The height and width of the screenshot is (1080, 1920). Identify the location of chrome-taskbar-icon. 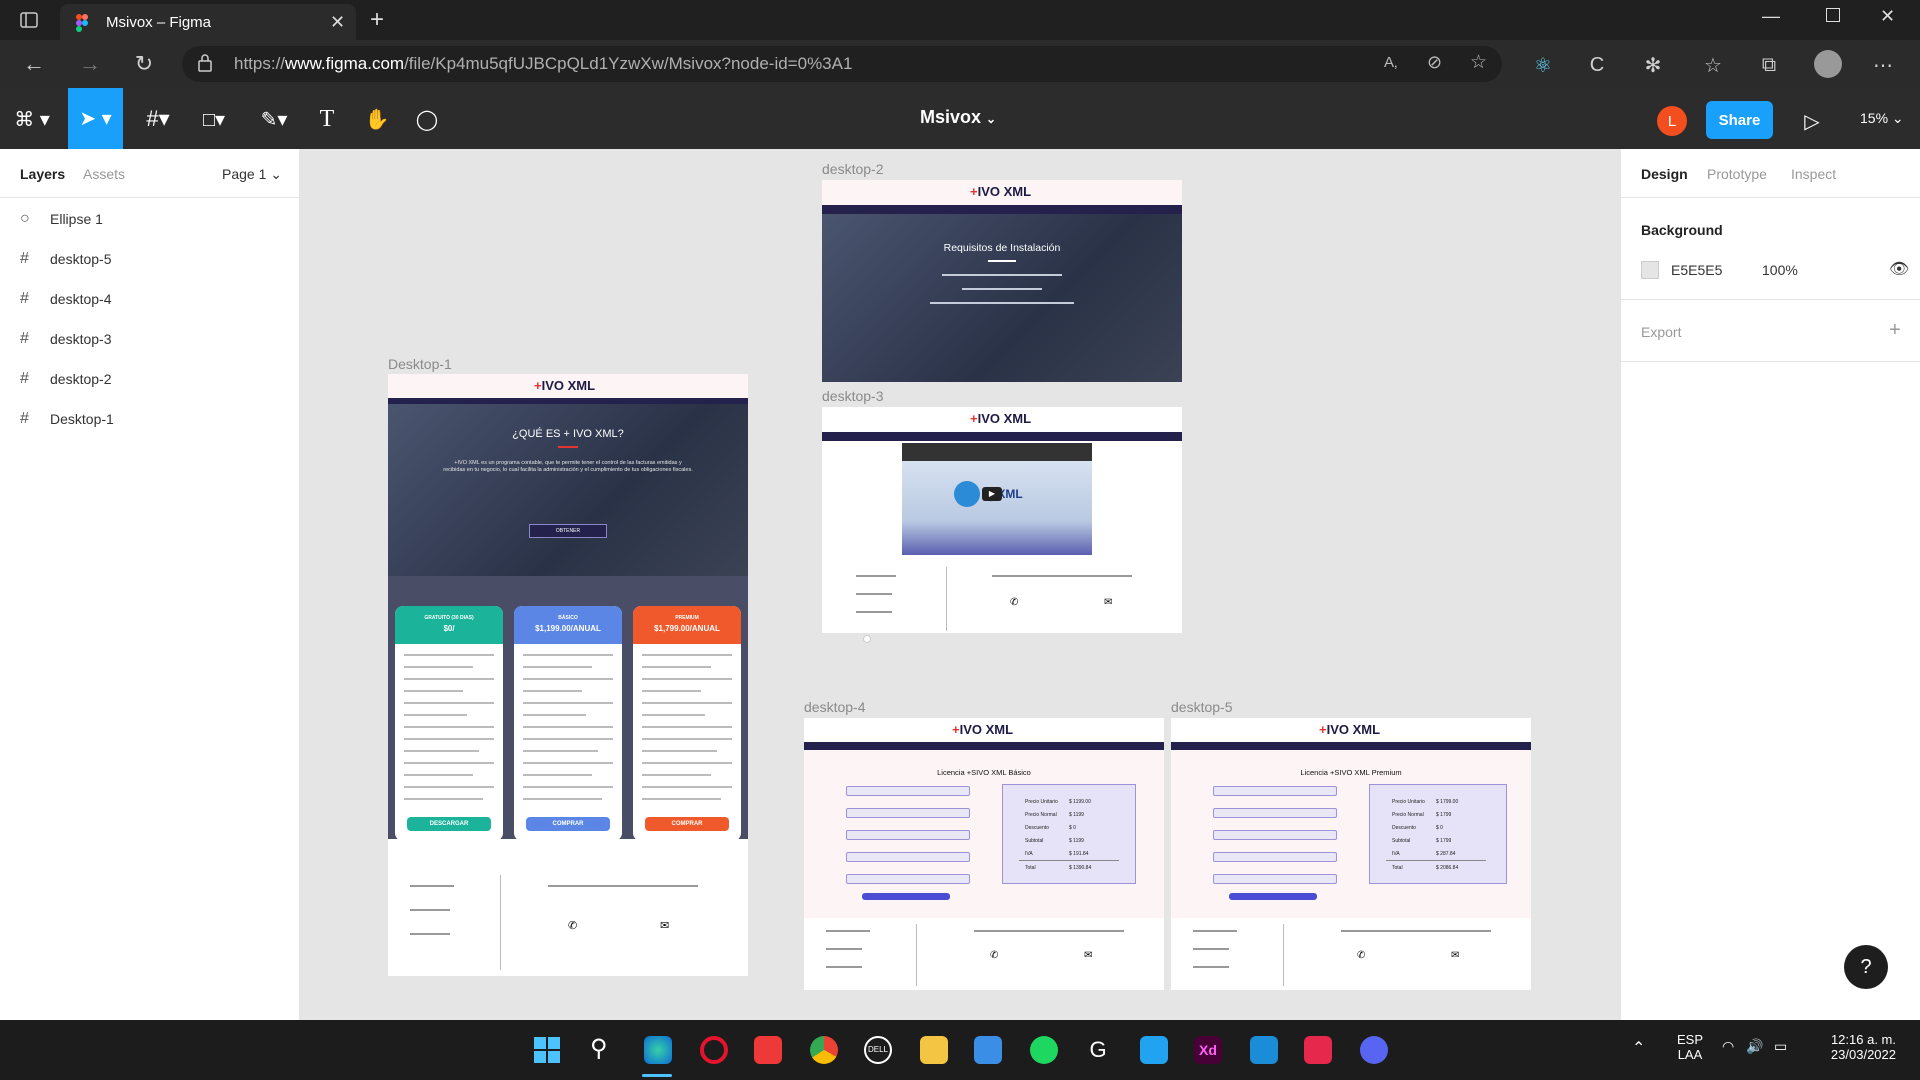
(824, 1050).